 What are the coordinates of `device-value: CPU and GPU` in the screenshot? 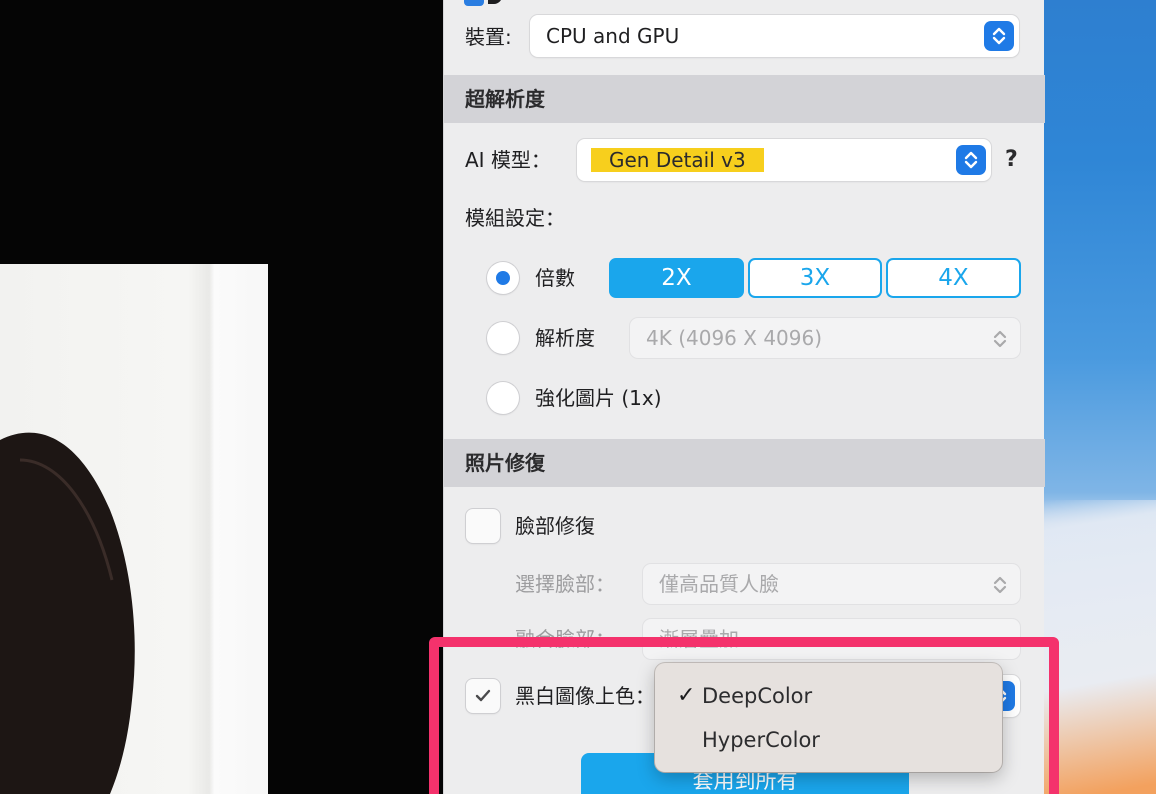 It's located at (613, 36).